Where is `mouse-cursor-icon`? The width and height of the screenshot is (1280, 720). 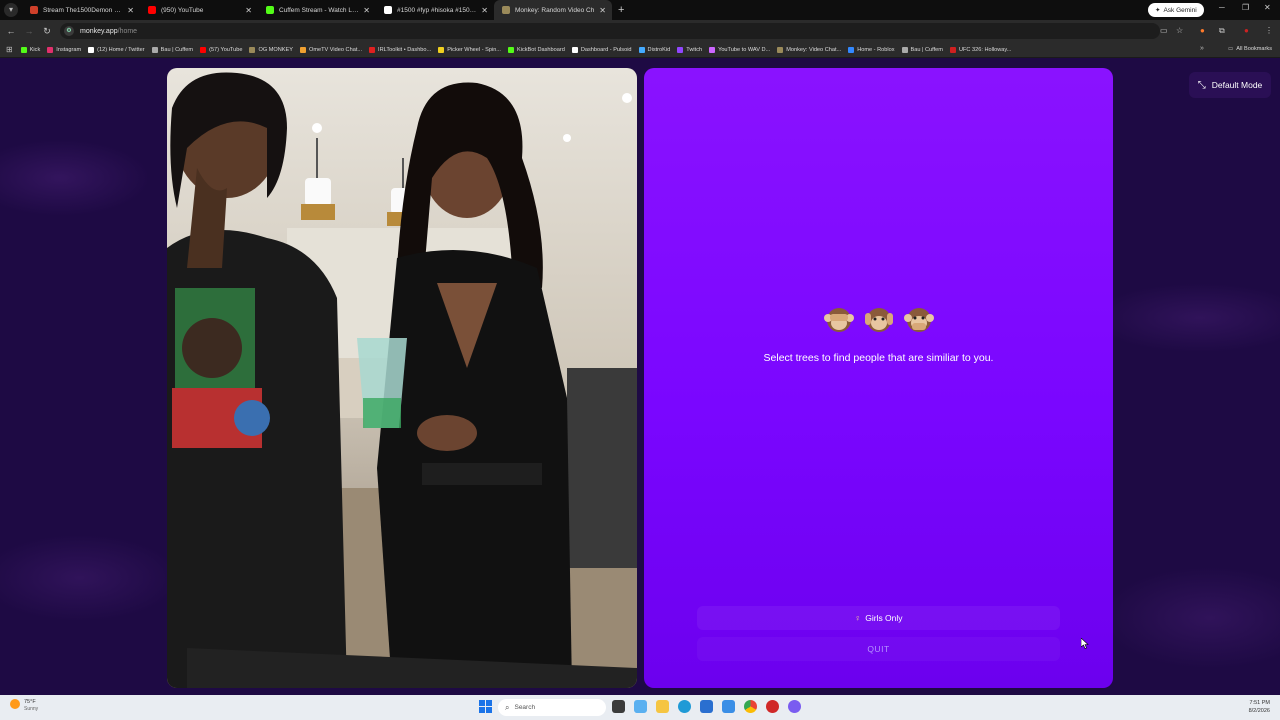
mouse-cursor-icon is located at coordinates (1085, 643).